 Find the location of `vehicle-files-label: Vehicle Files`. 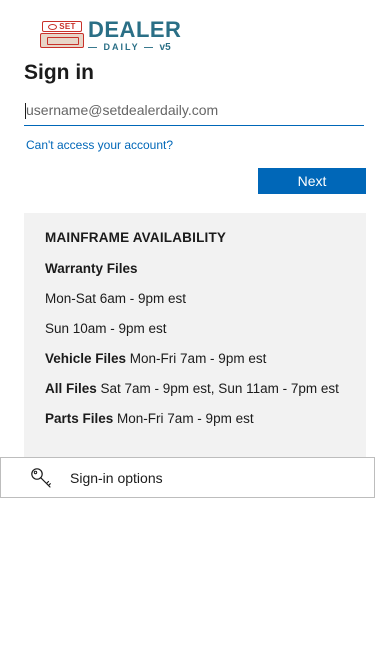

vehicle-files-label: Vehicle Files is located at coordinates (86, 358).